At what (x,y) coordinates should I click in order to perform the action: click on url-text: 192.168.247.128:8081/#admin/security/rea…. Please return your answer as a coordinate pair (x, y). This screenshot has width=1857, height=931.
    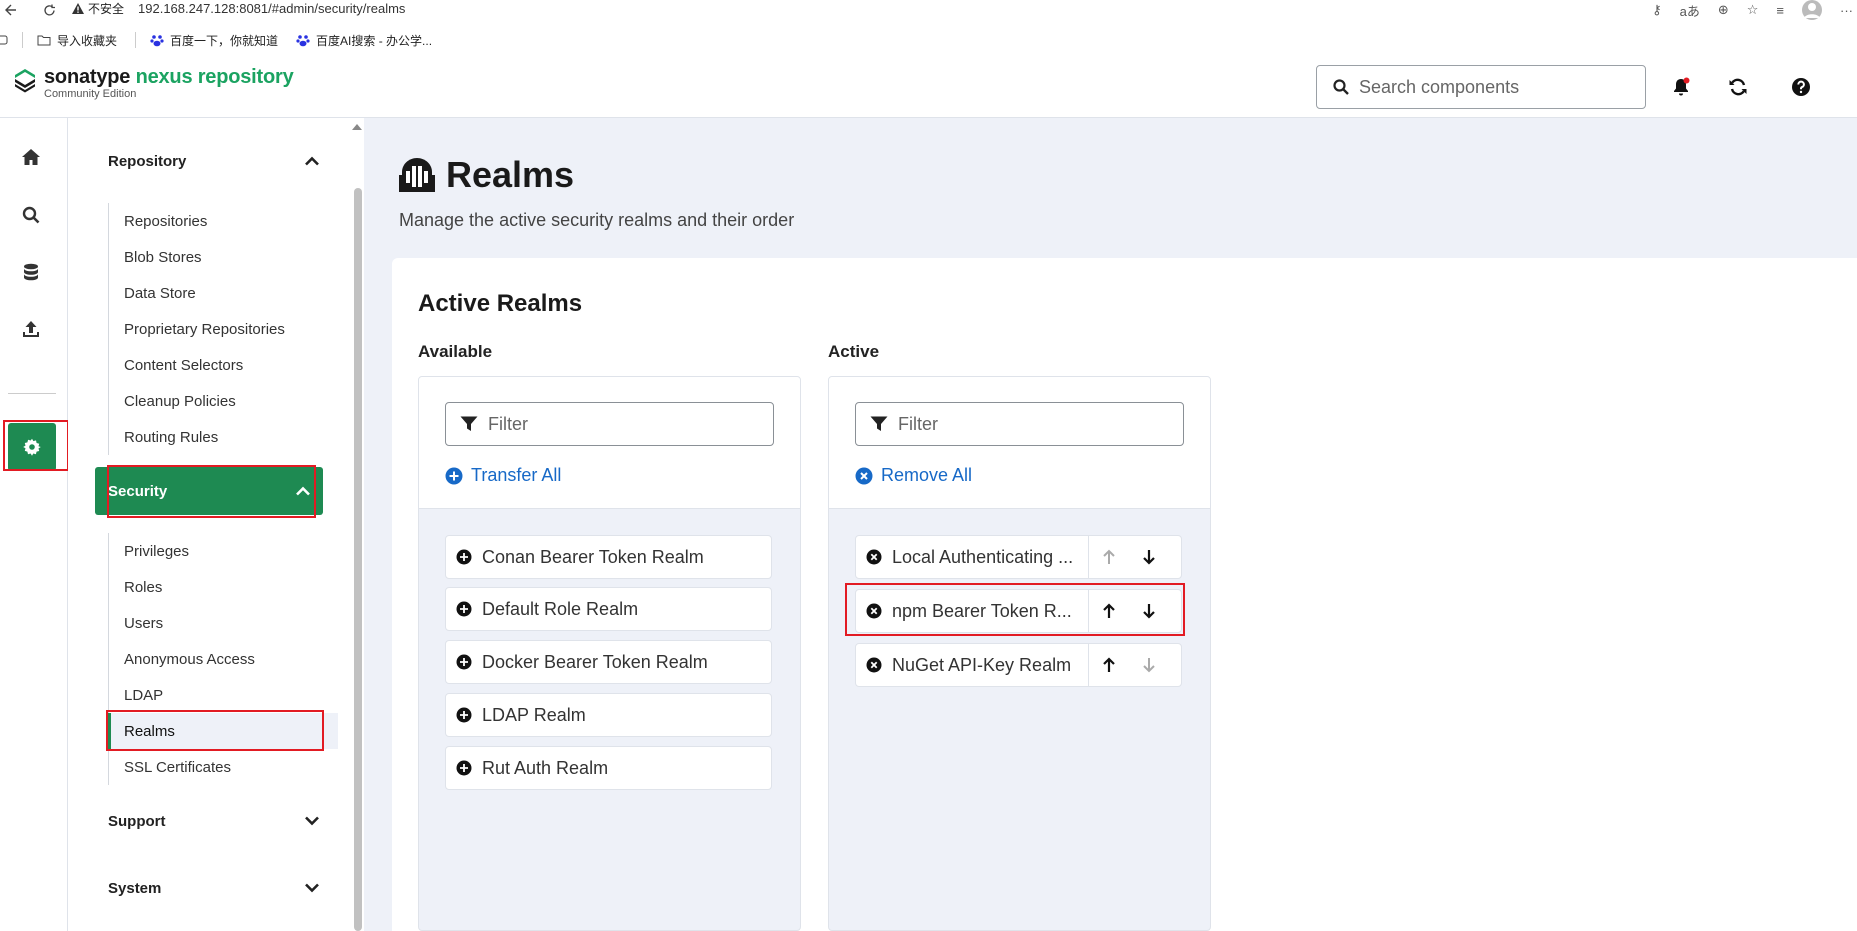
    Looking at the image, I should click on (271, 8).